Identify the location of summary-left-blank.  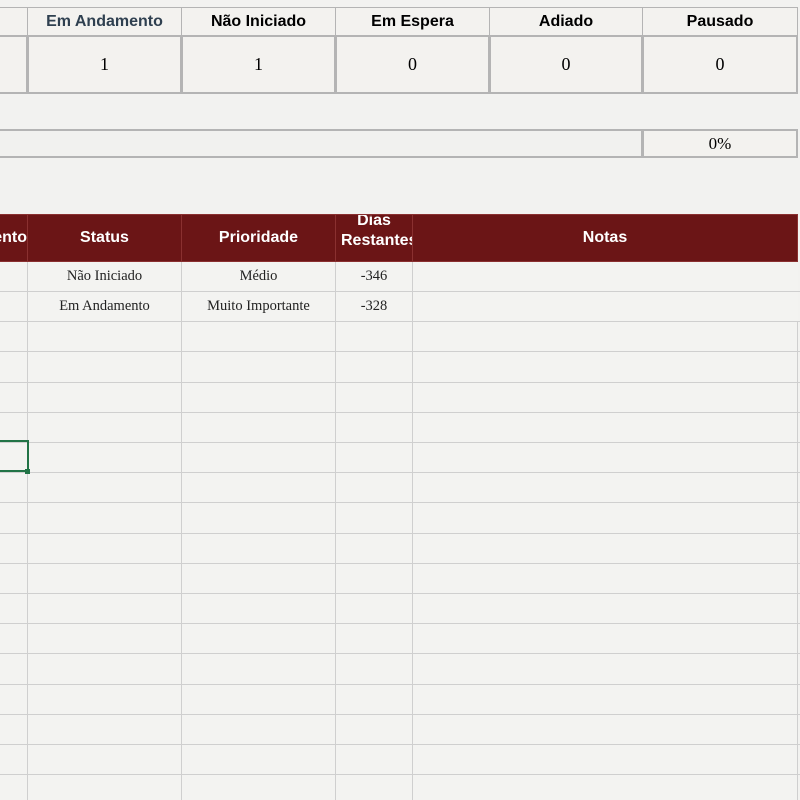
(14, 22).